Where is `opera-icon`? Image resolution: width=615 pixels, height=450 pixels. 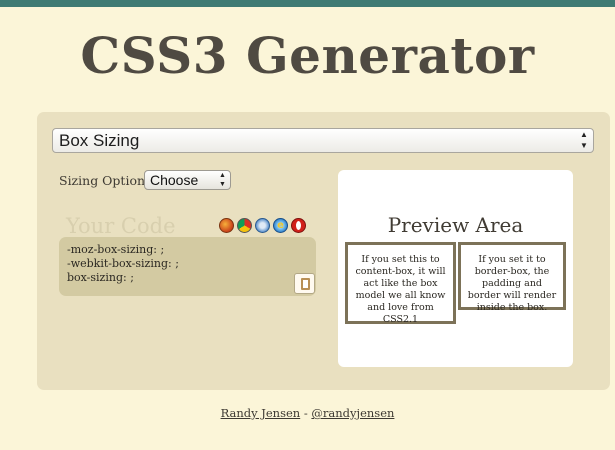 opera-icon is located at coordinates (298, 225).